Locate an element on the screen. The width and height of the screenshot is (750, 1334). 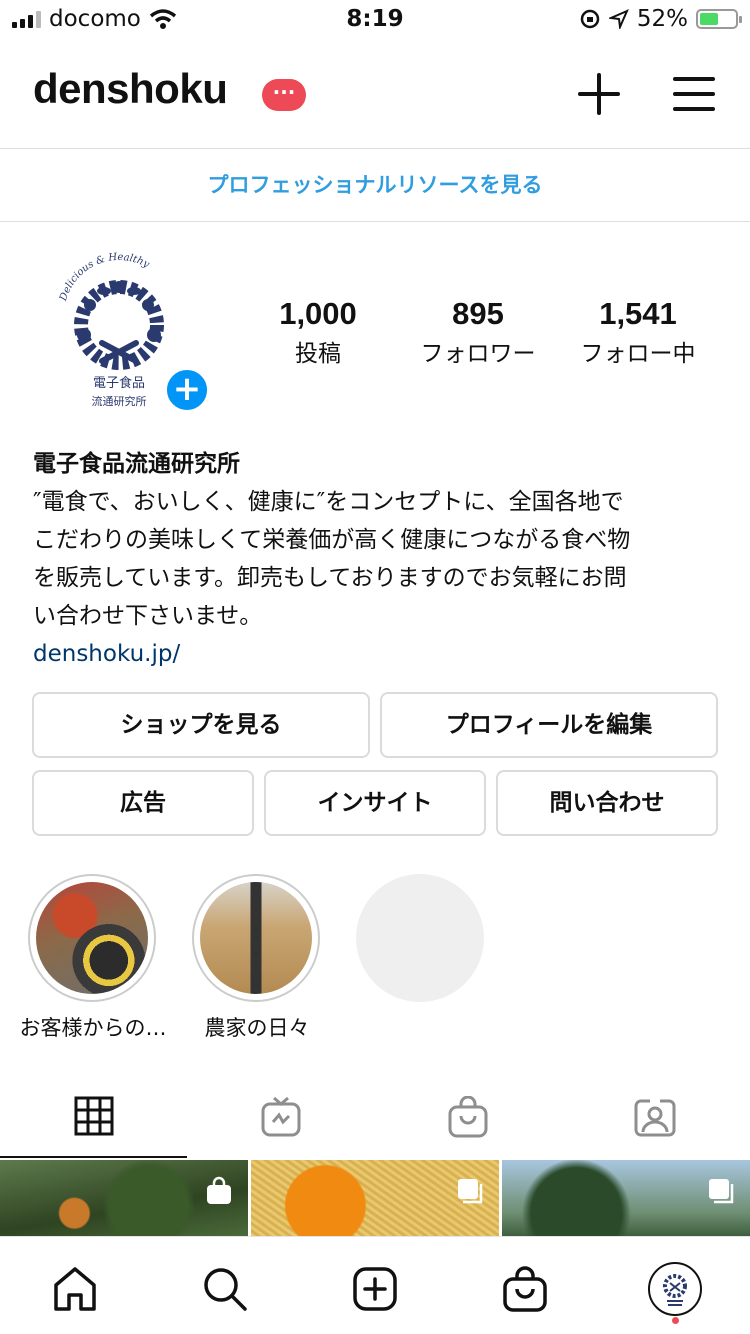
stat-posts: 1,000 投稿 is located at coordinates (318, 332).